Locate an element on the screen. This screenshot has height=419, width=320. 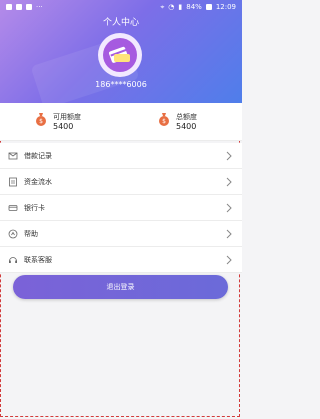
clock: 12:09 is located at coordinates (225, 7).